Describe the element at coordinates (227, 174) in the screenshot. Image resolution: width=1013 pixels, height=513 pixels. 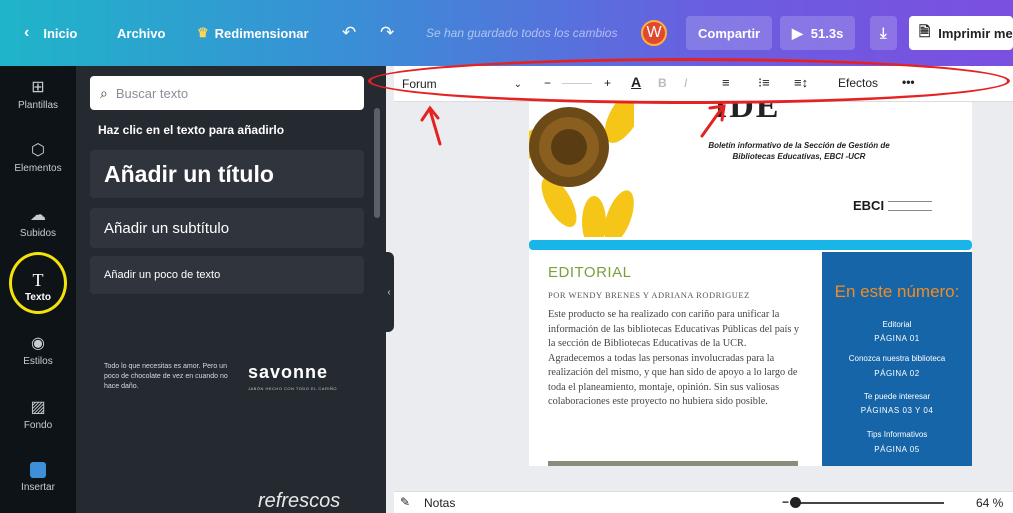
I see `add-title-button: Añadir un título` at that location.